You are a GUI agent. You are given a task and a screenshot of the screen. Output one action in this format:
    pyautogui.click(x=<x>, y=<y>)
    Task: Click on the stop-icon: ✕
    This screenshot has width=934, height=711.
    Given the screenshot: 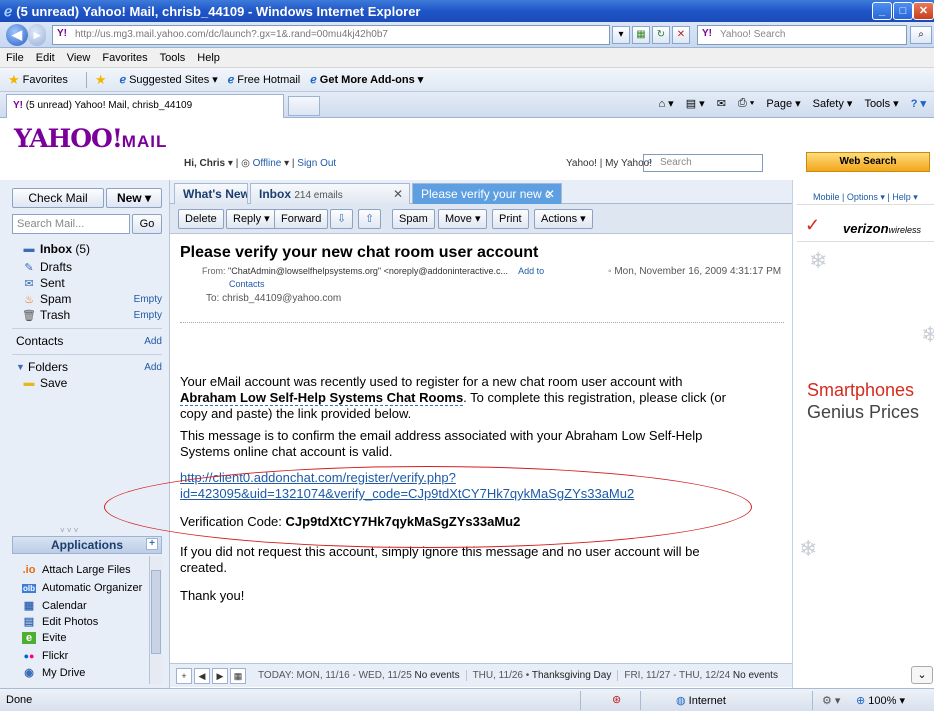 What is the action you would take?
    pyautogui.click(x=681, y=35)
    